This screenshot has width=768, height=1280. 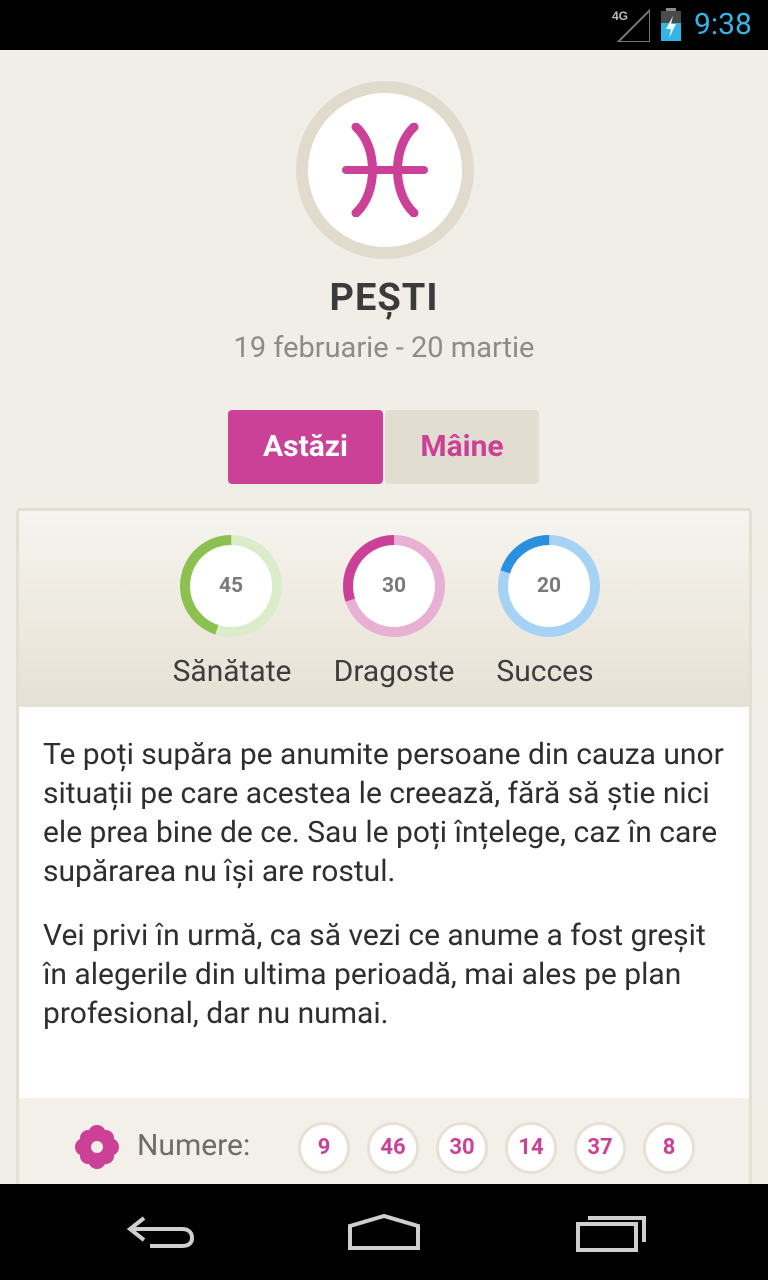 I want to click on status-bar: 4G 9:38, so click(x=384, y=25).